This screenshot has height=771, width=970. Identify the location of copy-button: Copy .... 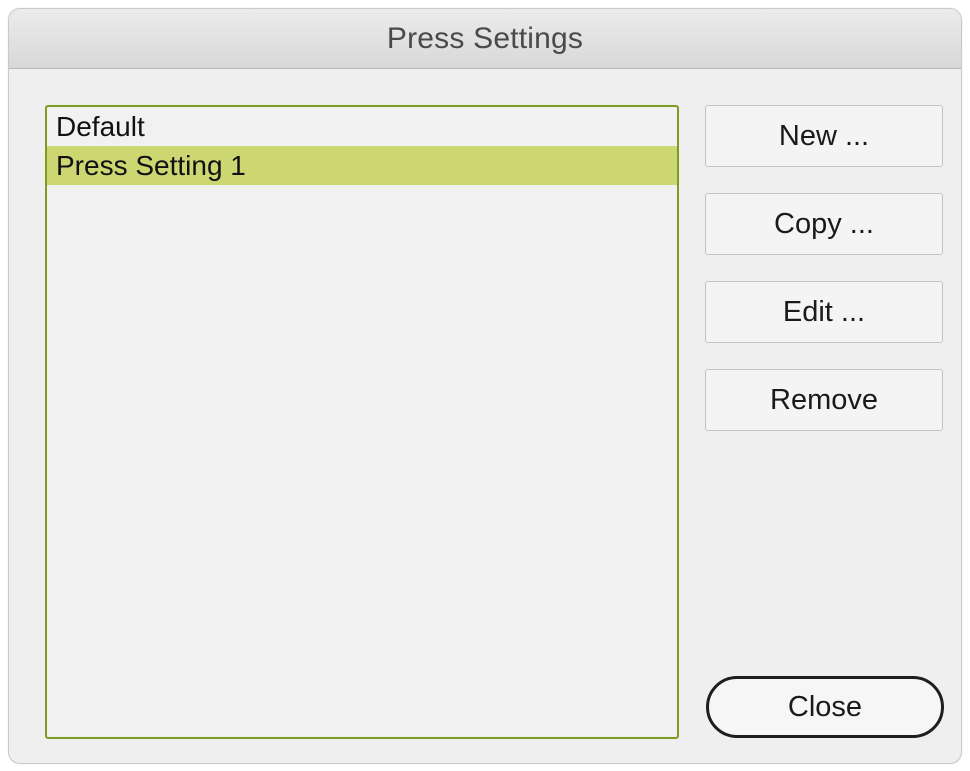
(824, 224).